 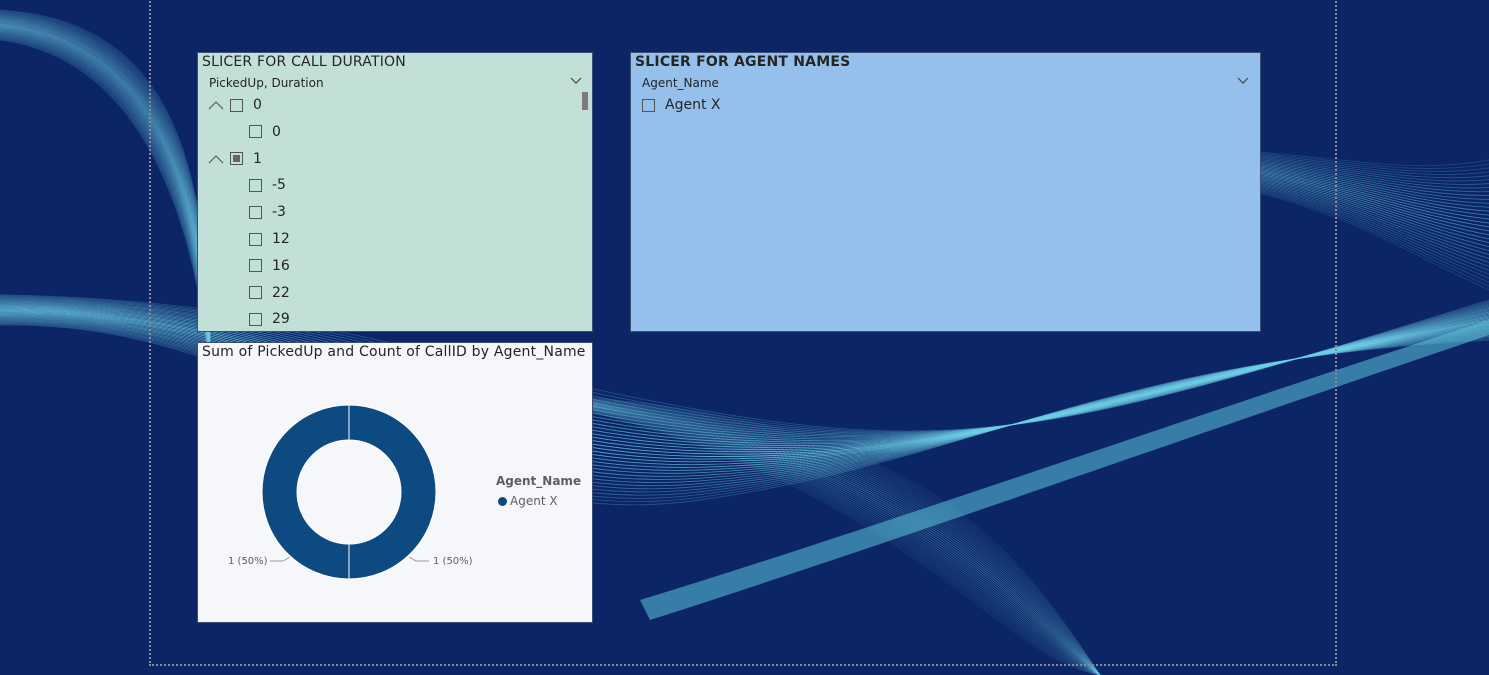 I want to click on slicer-item: 1, so click(x=235, y=159).